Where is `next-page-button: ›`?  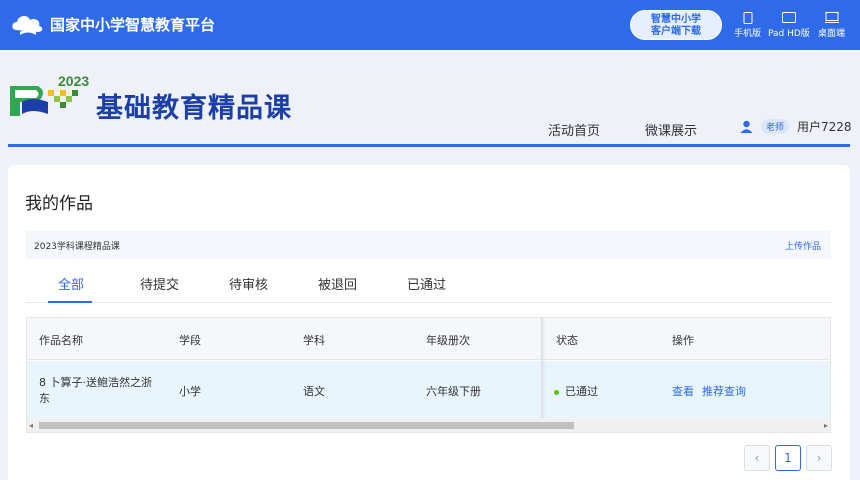 next-page-button: › is located at coordinates (819, 458).